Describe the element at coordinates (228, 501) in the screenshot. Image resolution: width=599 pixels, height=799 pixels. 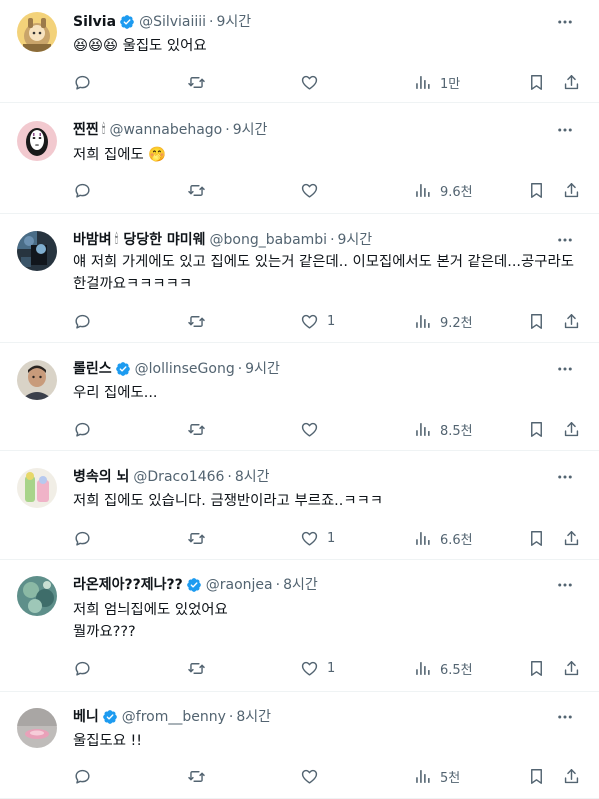
I see `tweet-text-line: 저희 집에도 있습니다. 금쟁반이라고 부르죠..ㅋㅋㅋ` at that location.